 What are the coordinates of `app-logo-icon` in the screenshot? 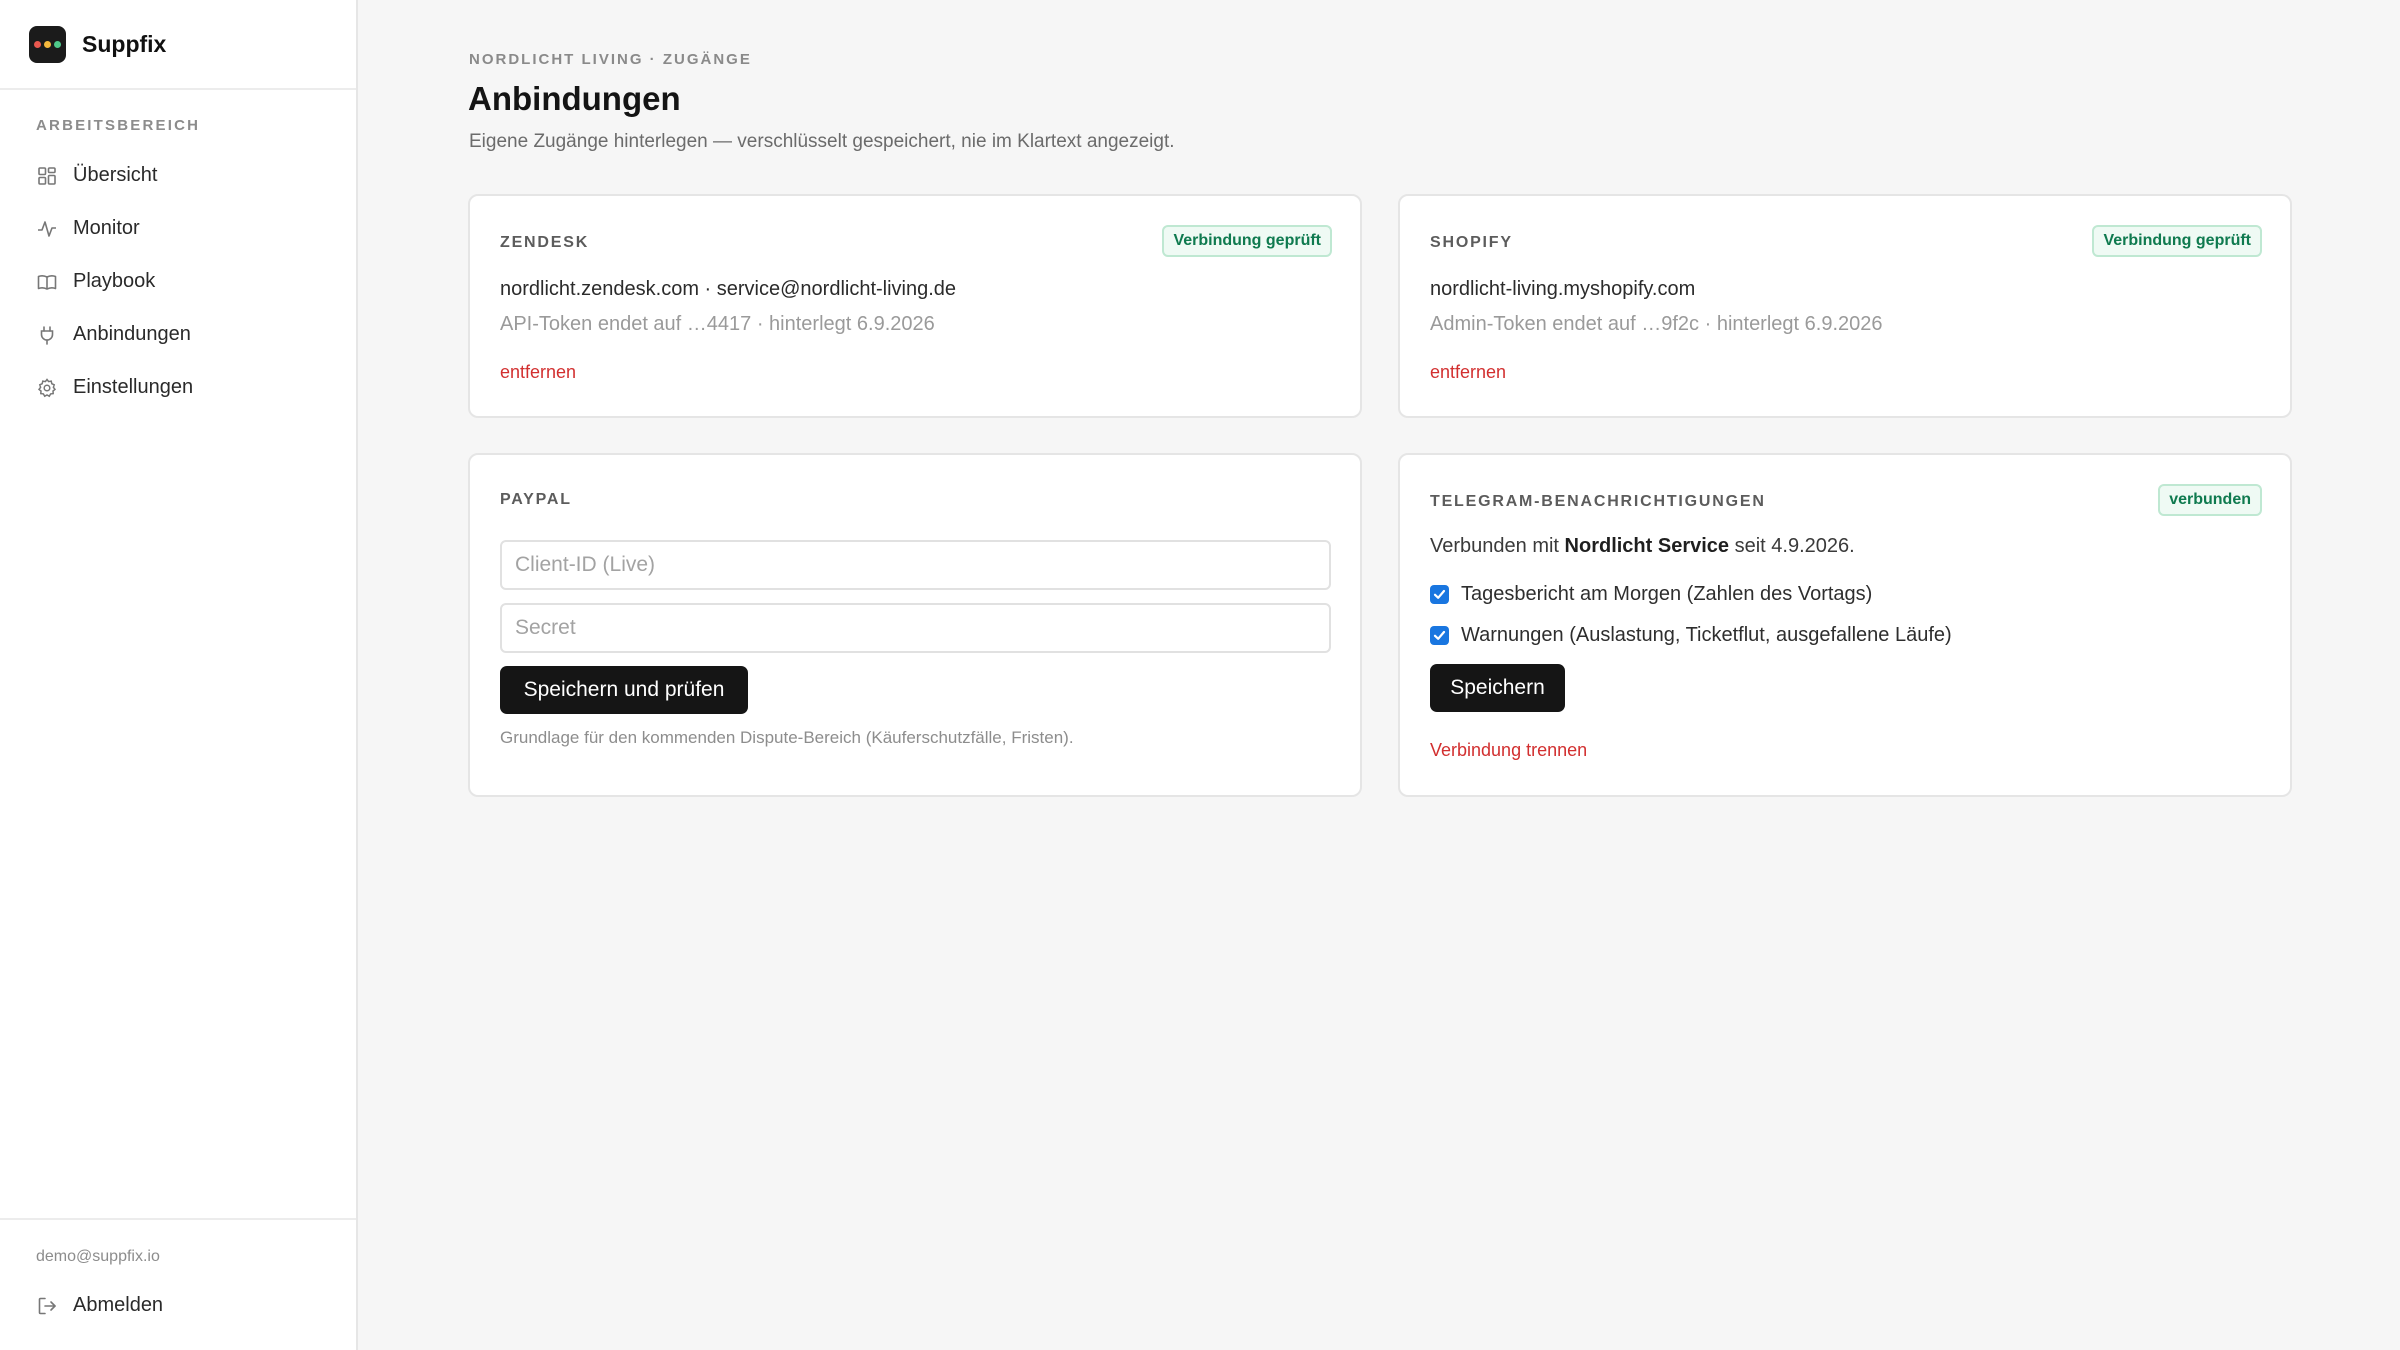 It's located at (47, 44).